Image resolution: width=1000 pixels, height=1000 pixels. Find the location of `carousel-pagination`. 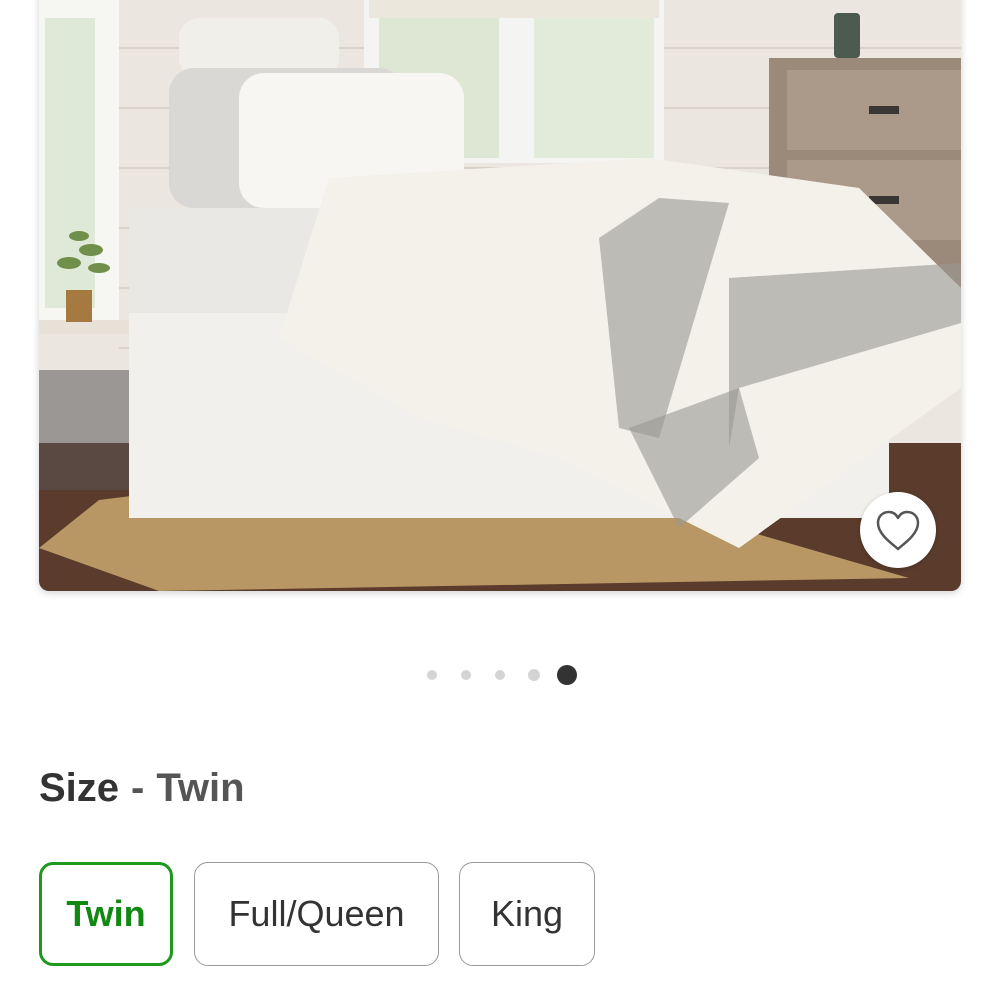

carousel-pagination is located at coordinates (500, 675).